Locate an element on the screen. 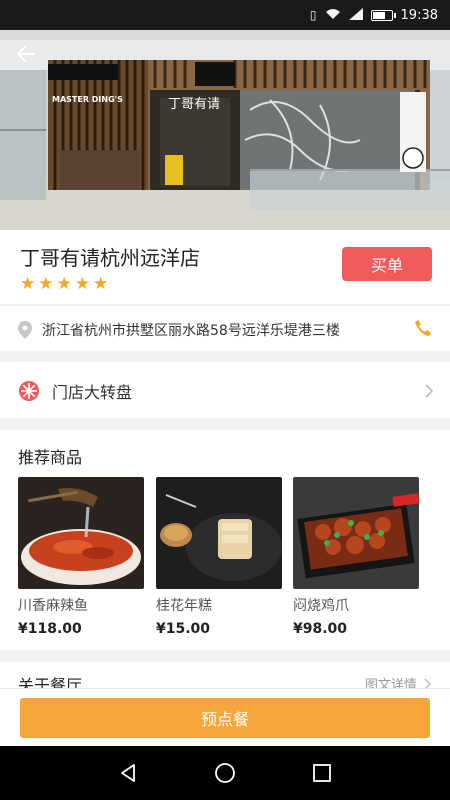  status-bar: ▯ 19:38 is located at coordinates (225, 15).